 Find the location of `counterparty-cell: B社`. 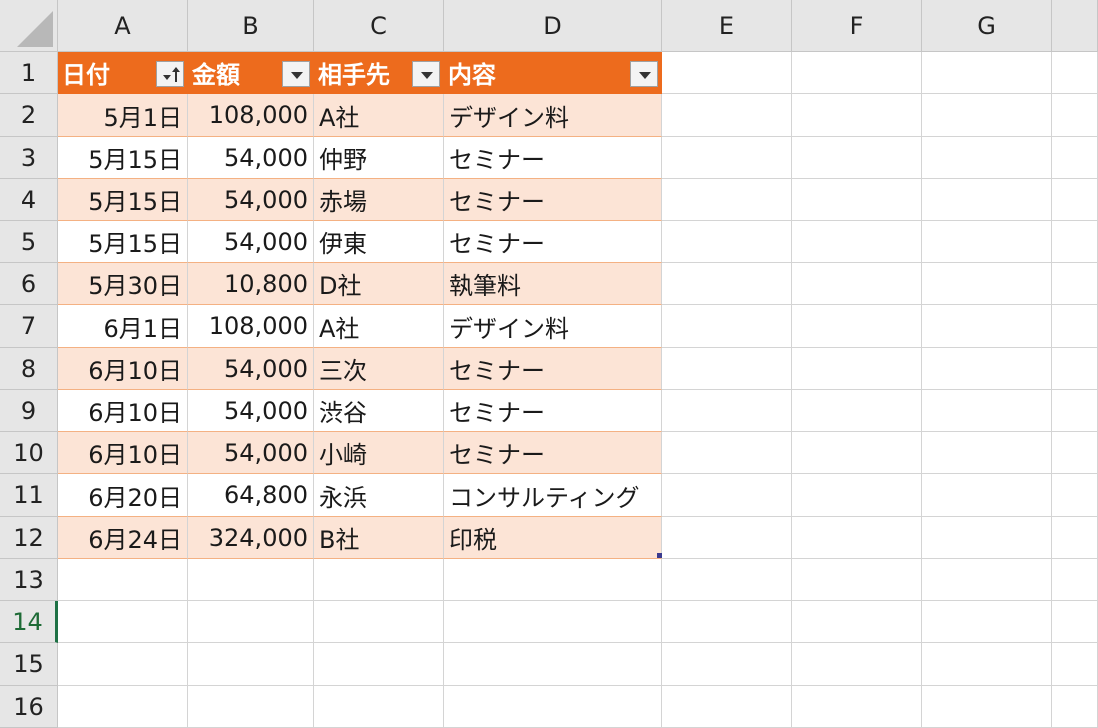

counterparty-cell: B社 is located at coordinates (379, 538).